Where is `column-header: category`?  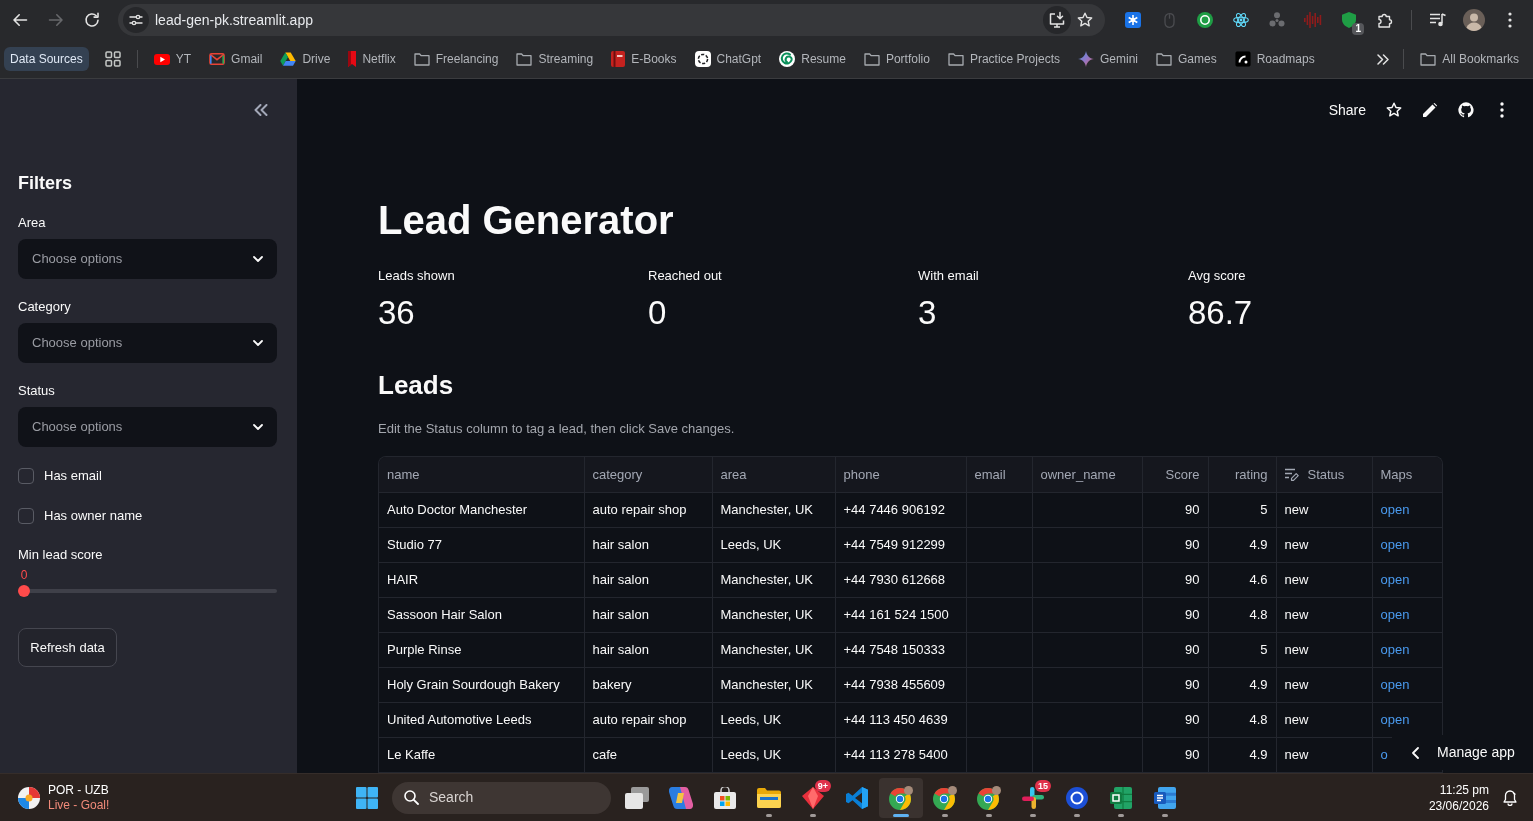
column-header: category is located at coordinates (648, 474).